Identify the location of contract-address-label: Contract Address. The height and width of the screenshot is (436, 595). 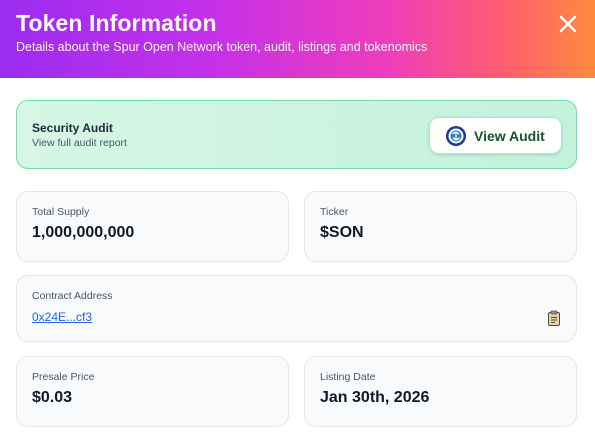
(72, 296).